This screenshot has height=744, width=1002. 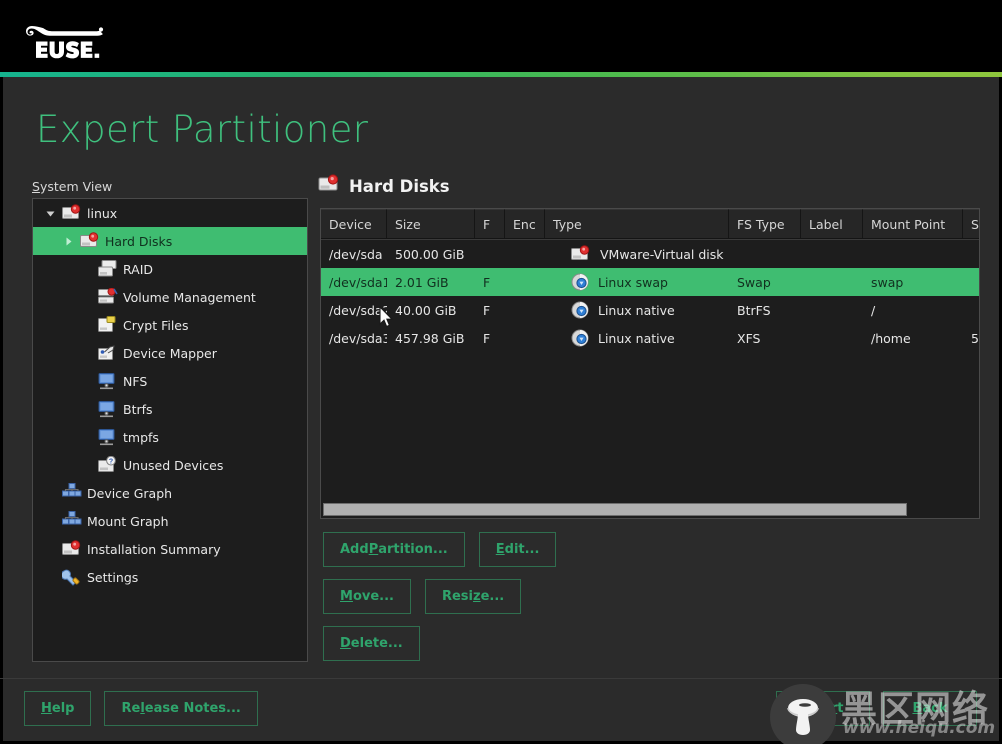 I want to click on table-row: /dev/sda2 40.00 GiB F Linux native BtrFS /, so click(x=650, y=310).